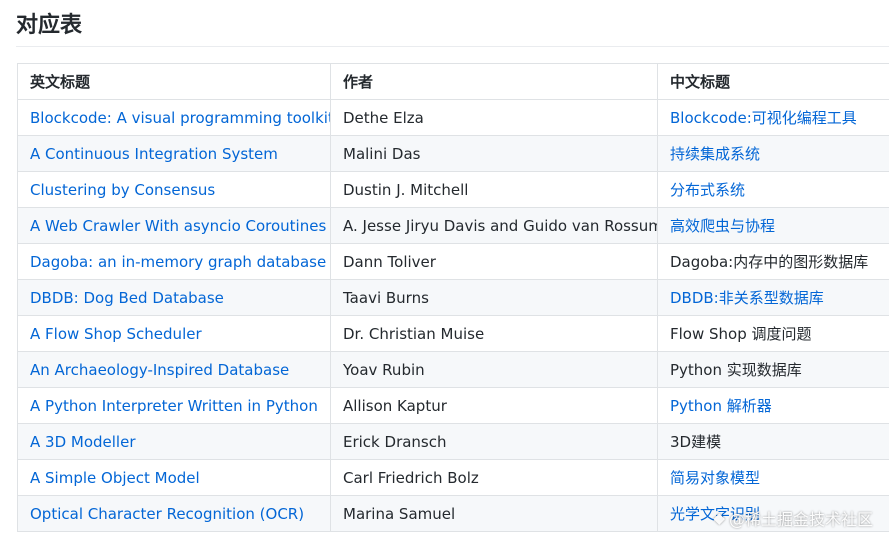 The width and height of the screenshot is (889, 544). Describe the element at coordinates (769, 262) in the screenshot. I see `chinese-title-text: Dagoba:内存中的图形数据库` at that location.